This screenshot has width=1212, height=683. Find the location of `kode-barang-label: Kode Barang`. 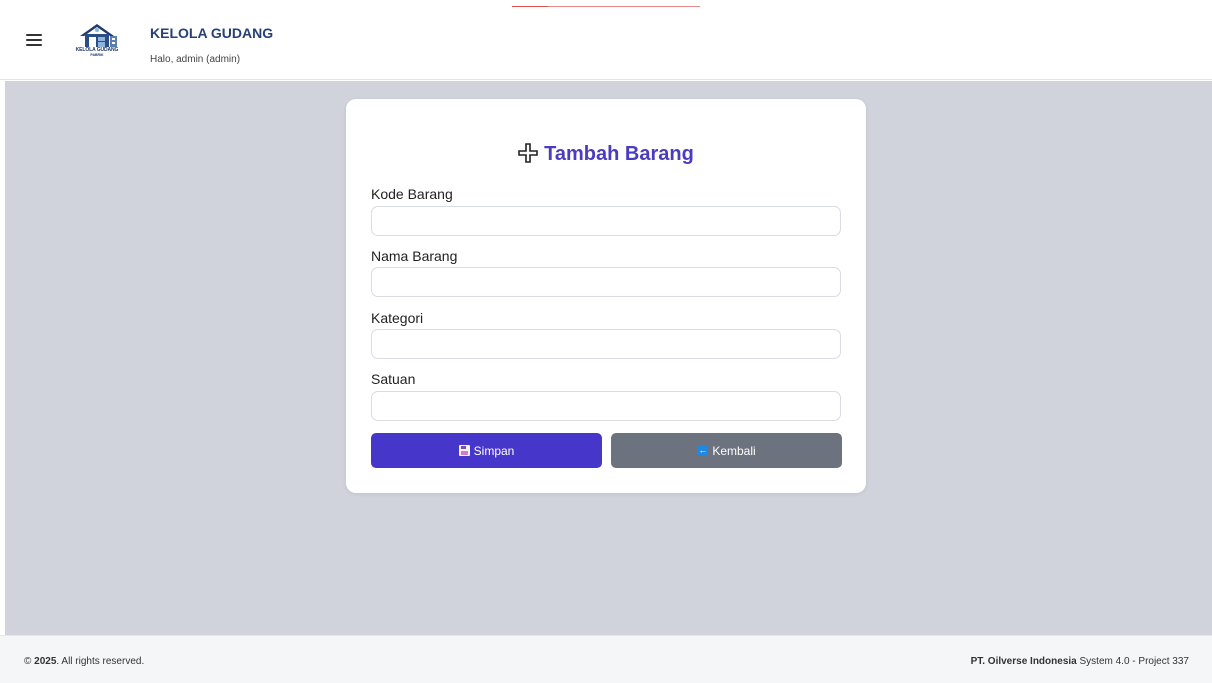

kode-barang-label: Kode Barang is located at coordinates (412, 194).